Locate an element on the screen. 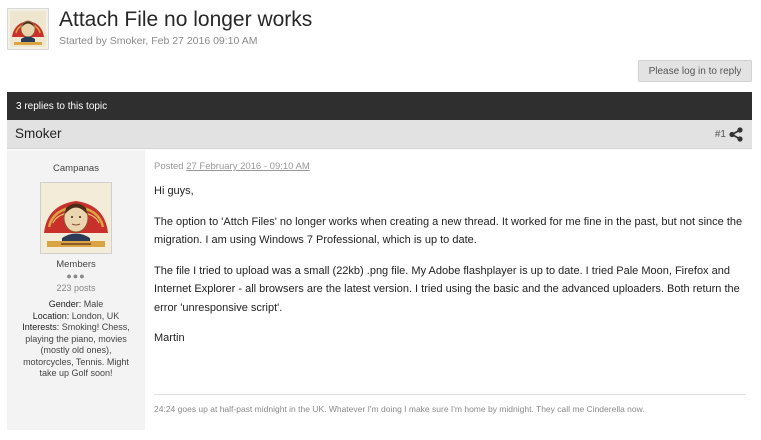  user-title: Campanas is located at coordinates (76, 168).